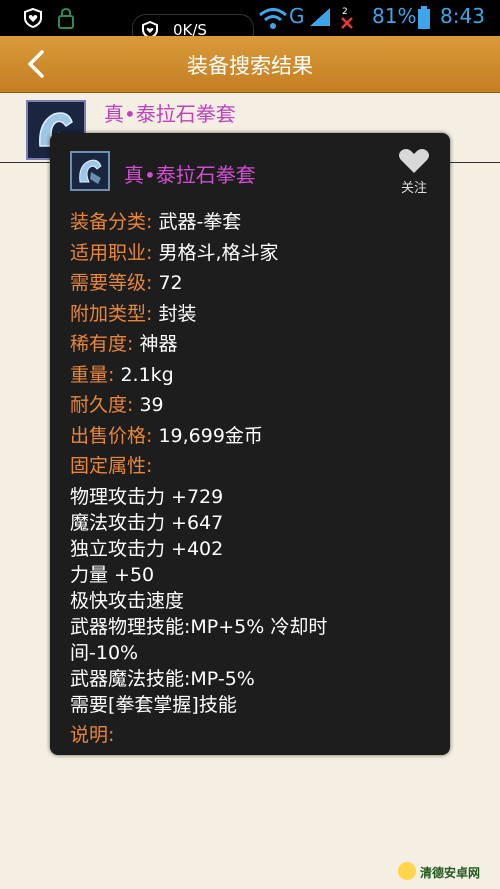 The height and width of the screenshot is (889, 500). I want to click on title-bar: 装备搜索结果, so click(250, 64).